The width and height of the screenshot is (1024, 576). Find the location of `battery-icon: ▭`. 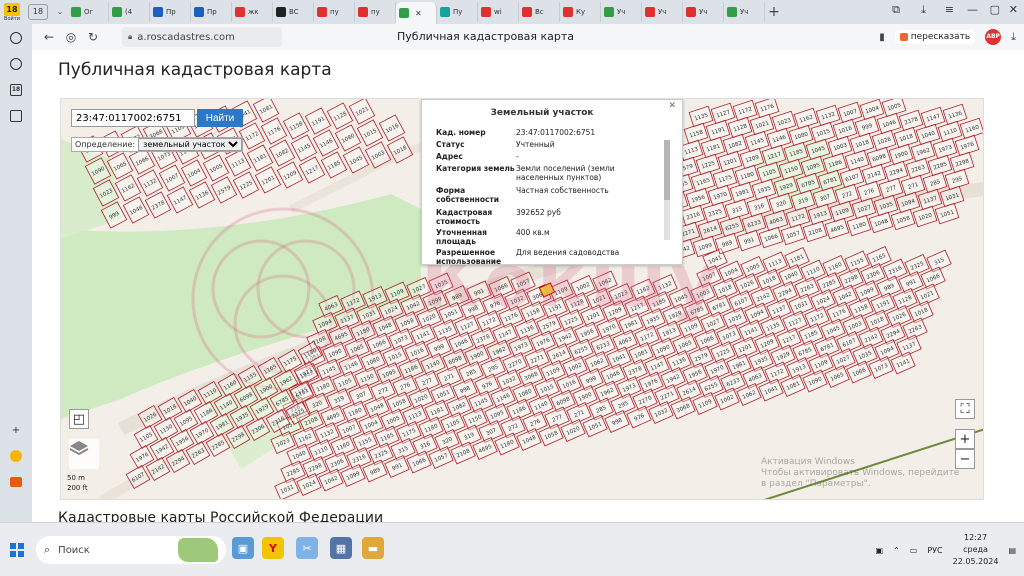

battery-icon: ▭ is located at coordinates (914, 550).